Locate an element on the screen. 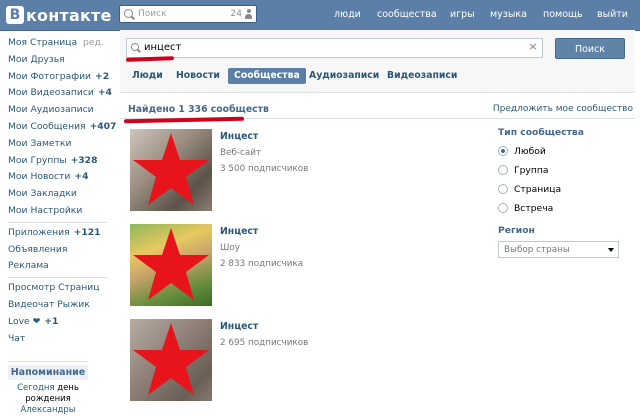 This screenshot has height=417, width=640. sidebar-item-videos: Мои Видеозаписи +4 is located at coordinates (57, 93).